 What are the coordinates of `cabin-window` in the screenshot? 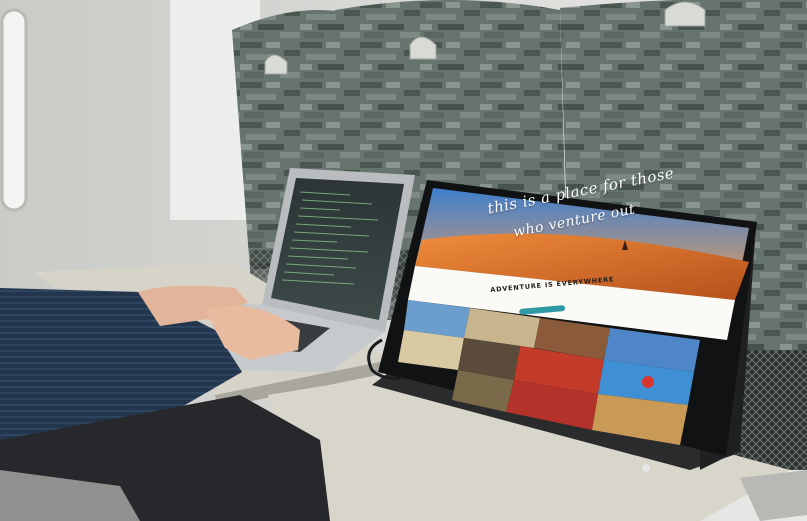 It's located at (14, 110).